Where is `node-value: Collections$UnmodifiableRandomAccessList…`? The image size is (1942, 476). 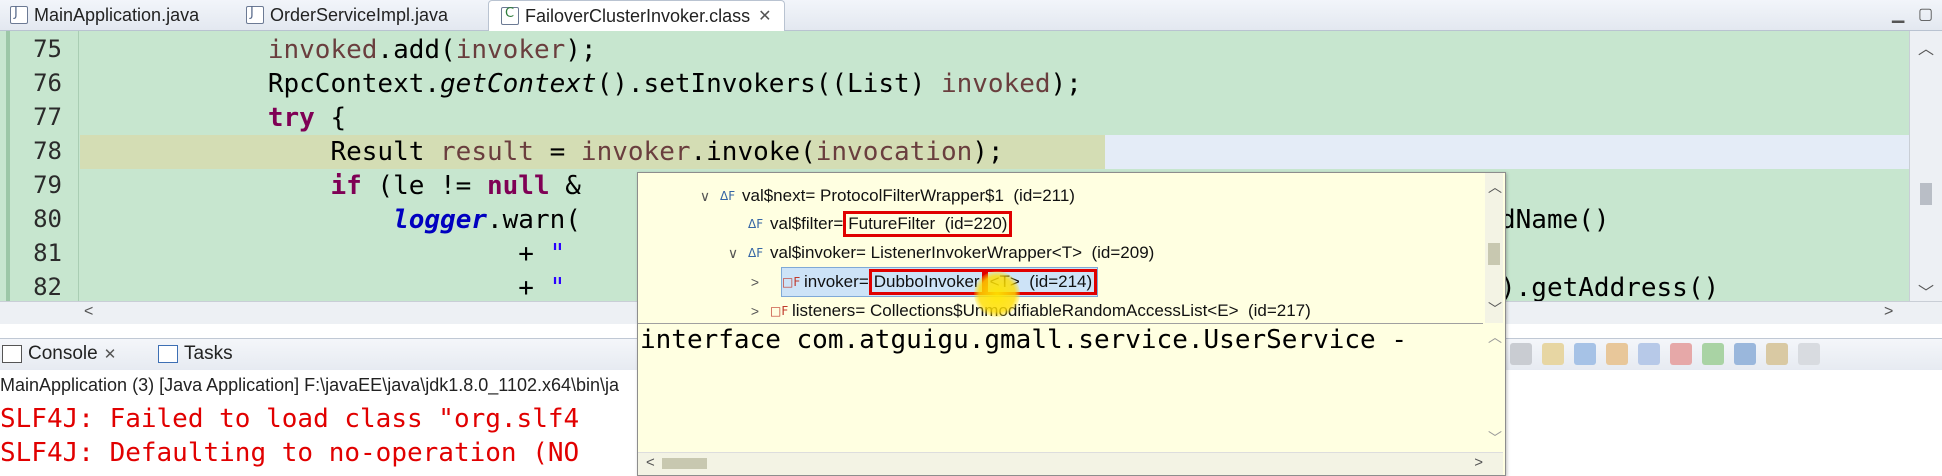 node-value: Collections$UnmodifiableRandomAccessList… is located at coordinates (1054, 310).